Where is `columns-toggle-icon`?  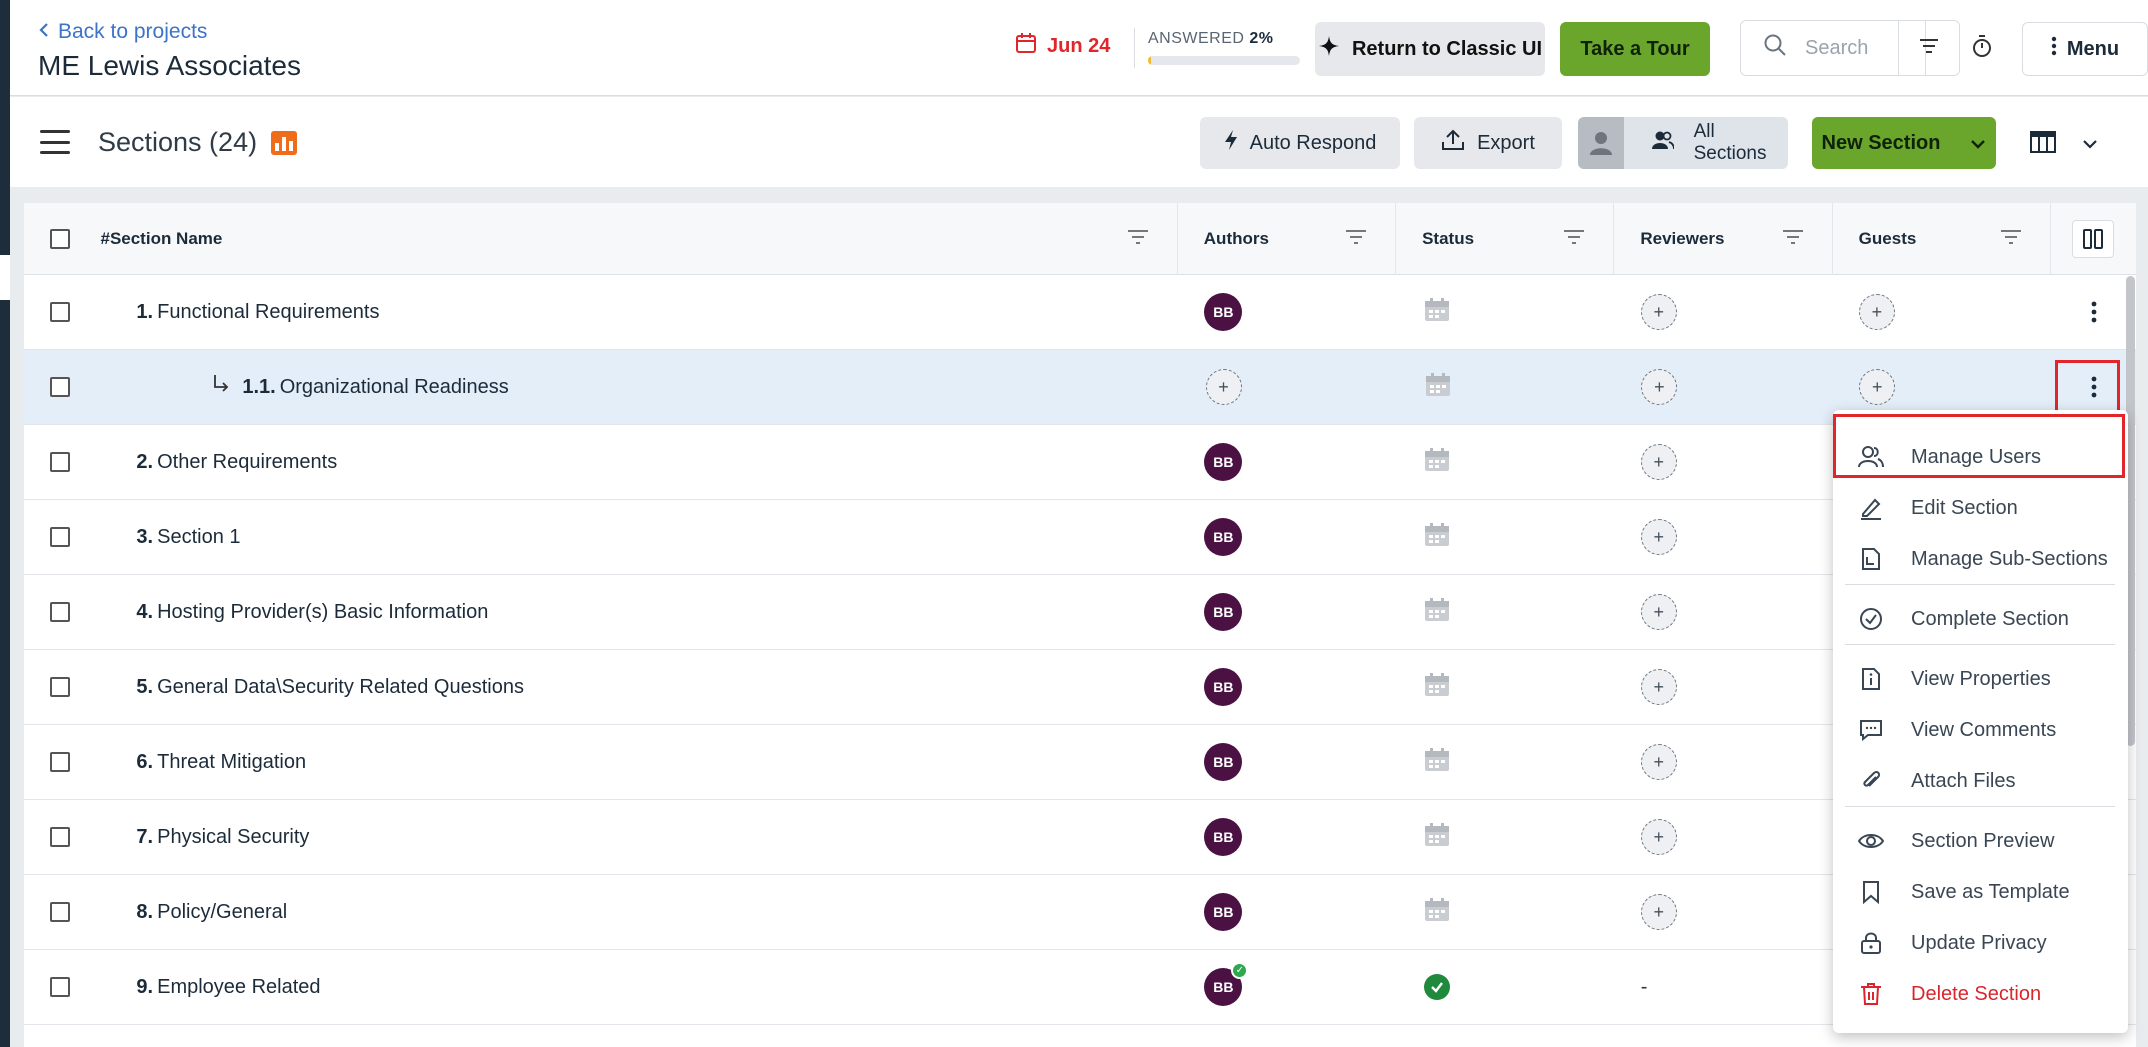
columns-toggle-icon is located at coordinates (2093, 239).